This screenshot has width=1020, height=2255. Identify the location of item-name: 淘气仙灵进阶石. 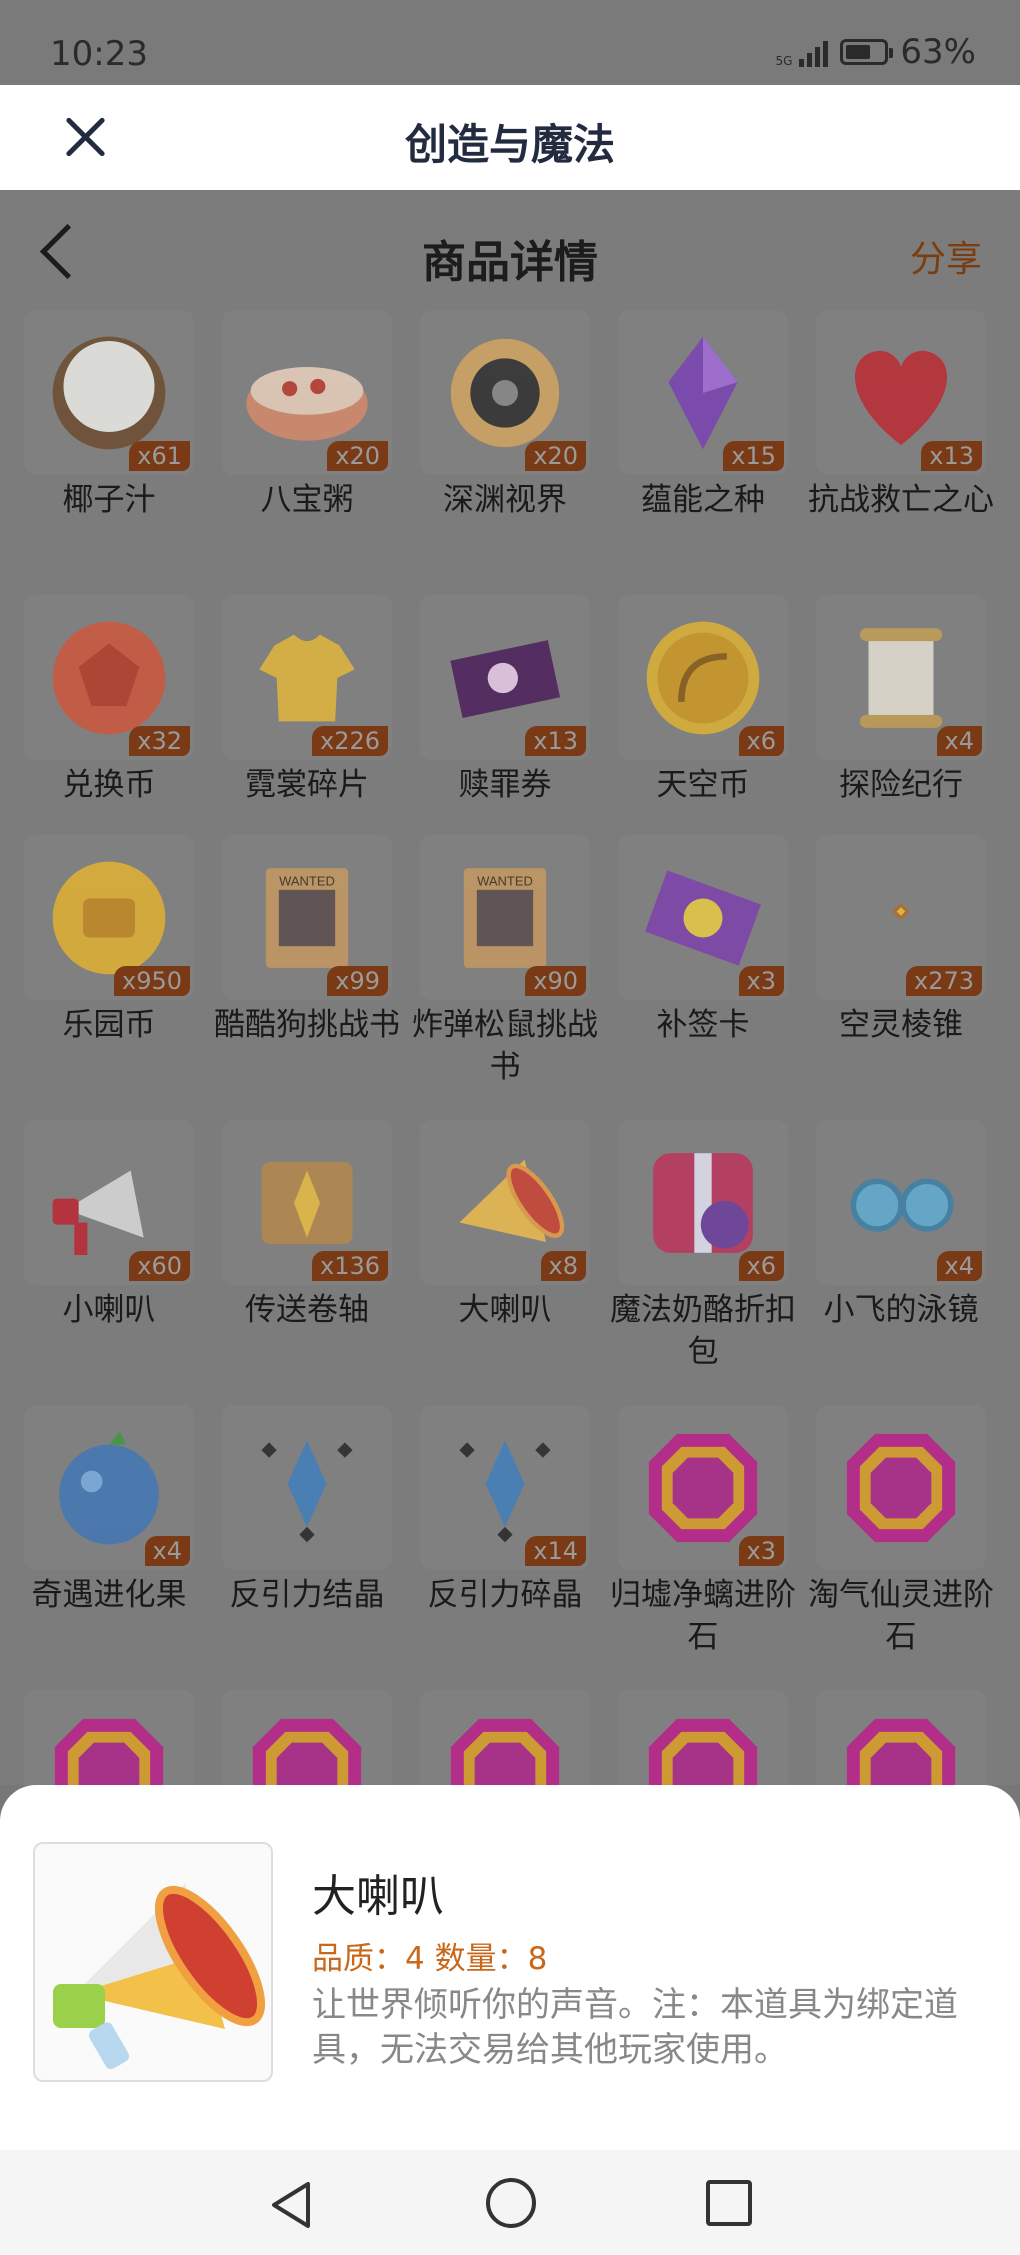
(901, 1616).